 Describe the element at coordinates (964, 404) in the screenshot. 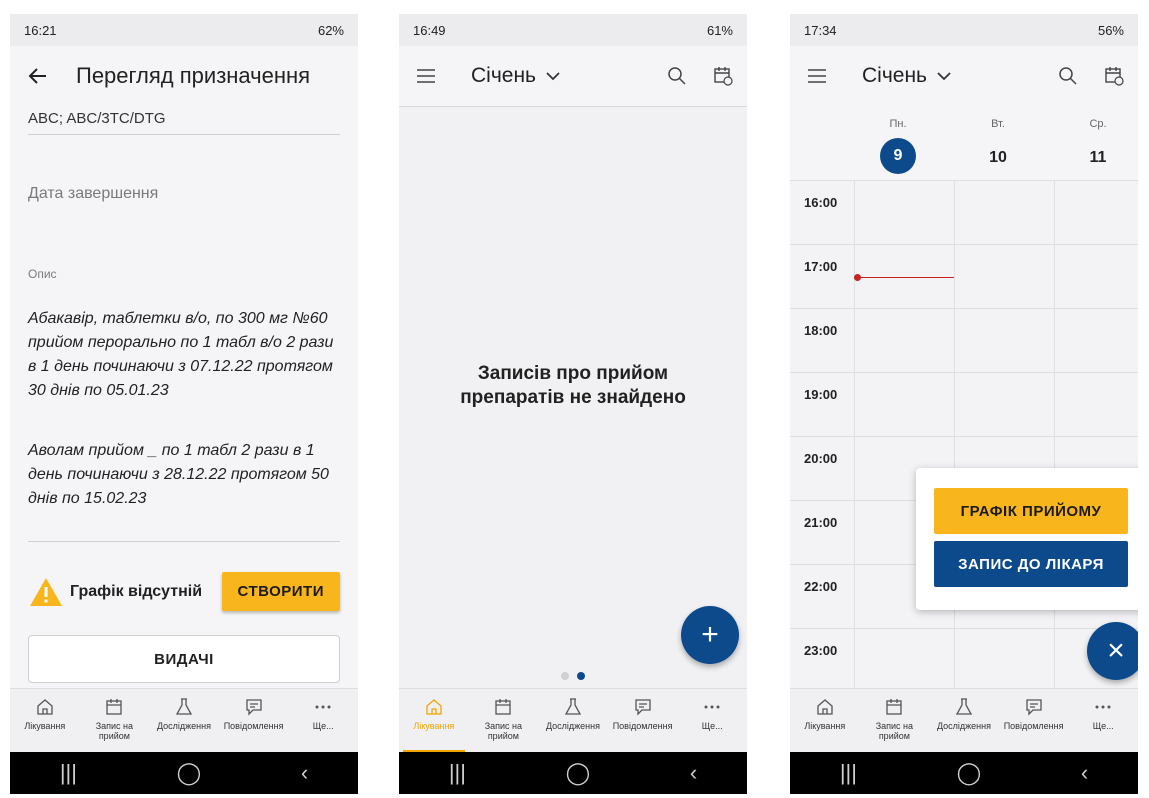

I see `hour-row: 19:00` at that location.